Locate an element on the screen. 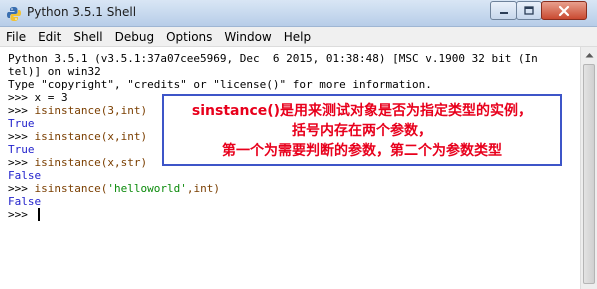 The image size is (597, 289). shell-input-line: >>> isinstance(x,str) is located at coordinates (77, 162).